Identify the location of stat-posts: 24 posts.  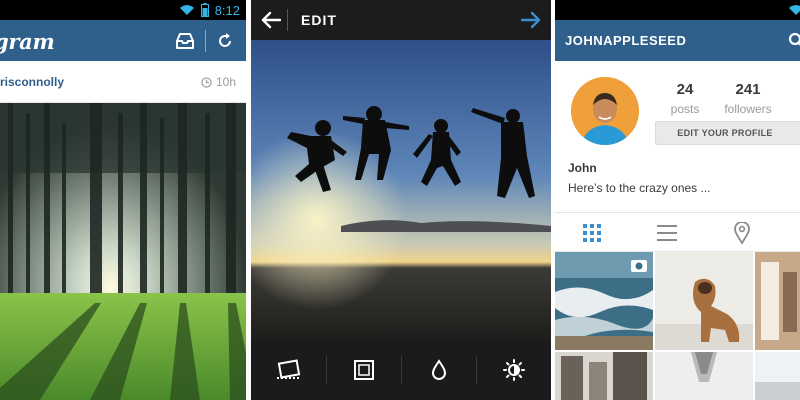
(685, 98).